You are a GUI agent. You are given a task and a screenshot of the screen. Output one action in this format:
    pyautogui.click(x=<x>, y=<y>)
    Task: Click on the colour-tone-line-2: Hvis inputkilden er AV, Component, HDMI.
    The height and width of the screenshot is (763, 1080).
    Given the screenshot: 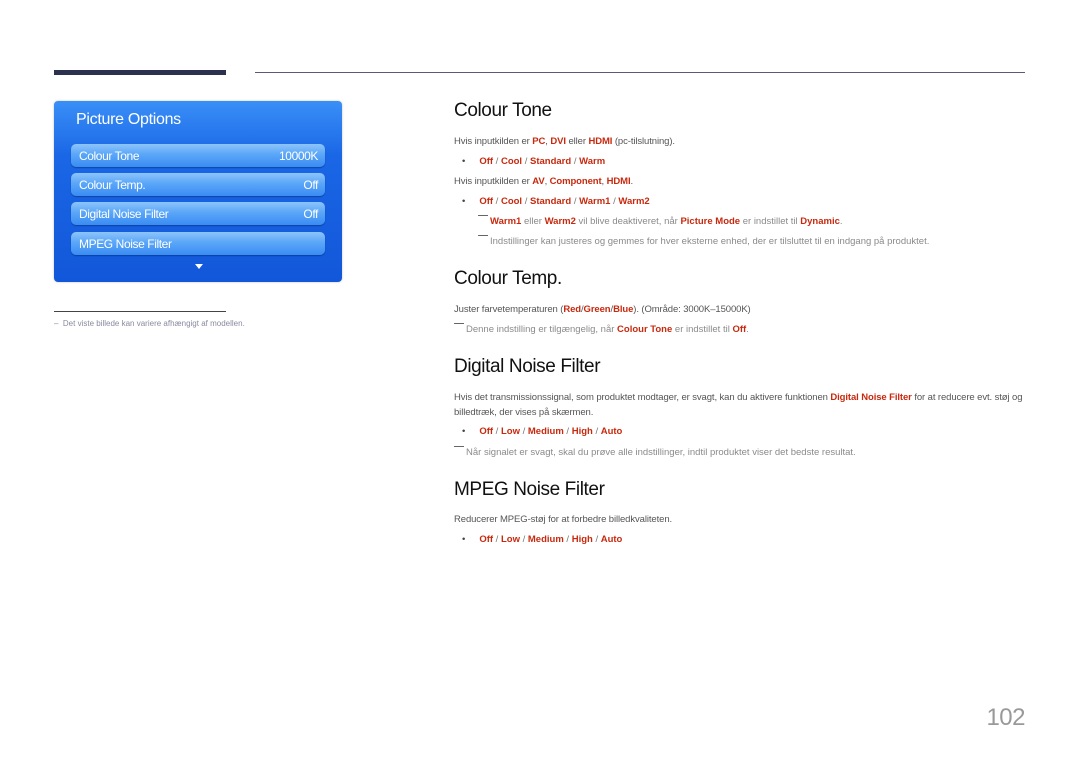 What is the action you would take?
    pyautogui.click(x=543, y=181)
    